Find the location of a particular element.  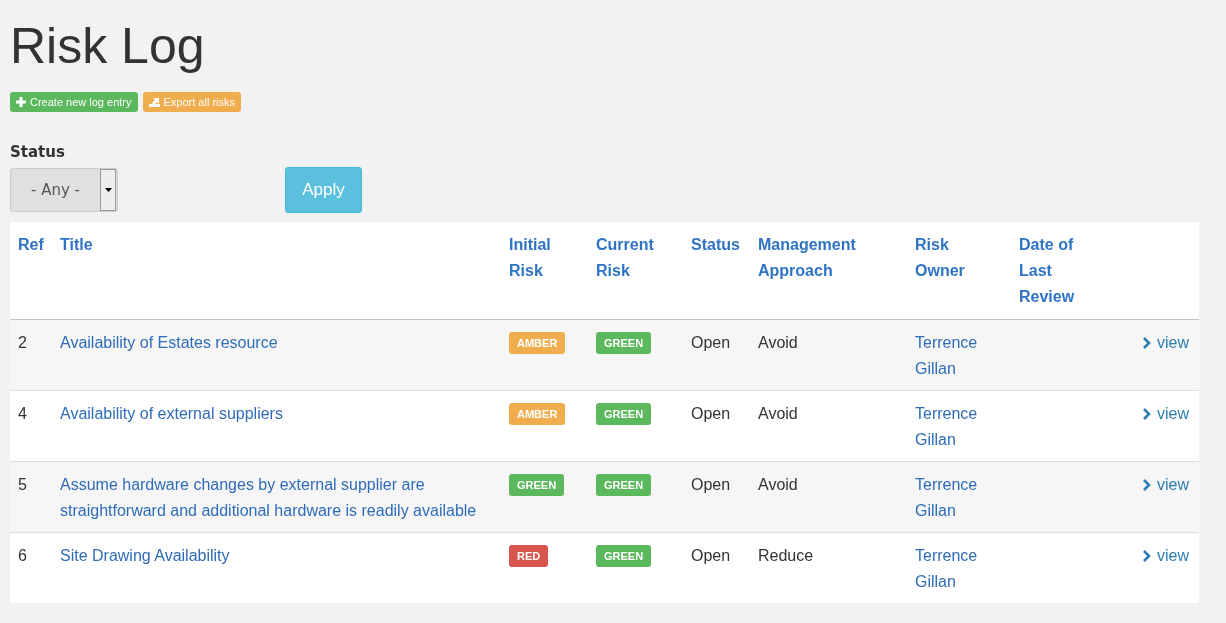

risk-title-link: Availability of external suppliers is located at coordinates (276, 414).